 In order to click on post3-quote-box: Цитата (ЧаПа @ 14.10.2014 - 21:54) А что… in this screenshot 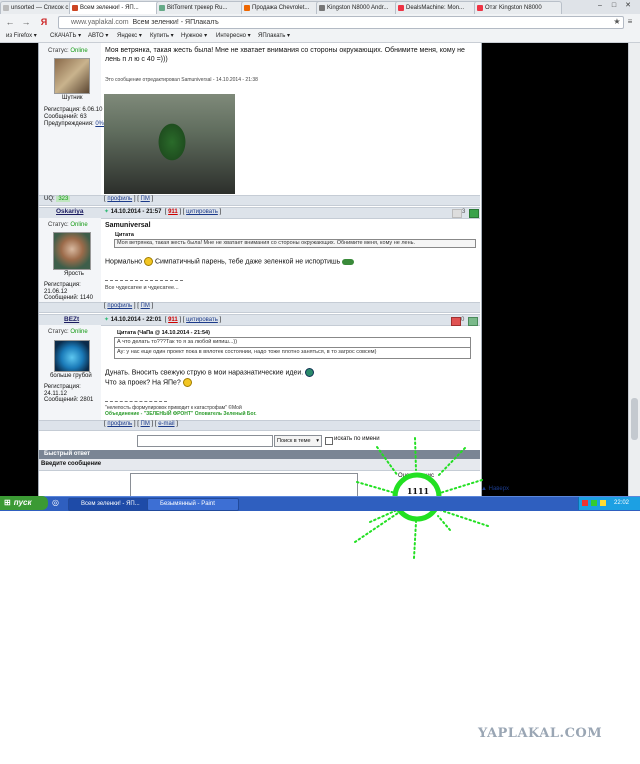, I will do `click(292, 344)`.